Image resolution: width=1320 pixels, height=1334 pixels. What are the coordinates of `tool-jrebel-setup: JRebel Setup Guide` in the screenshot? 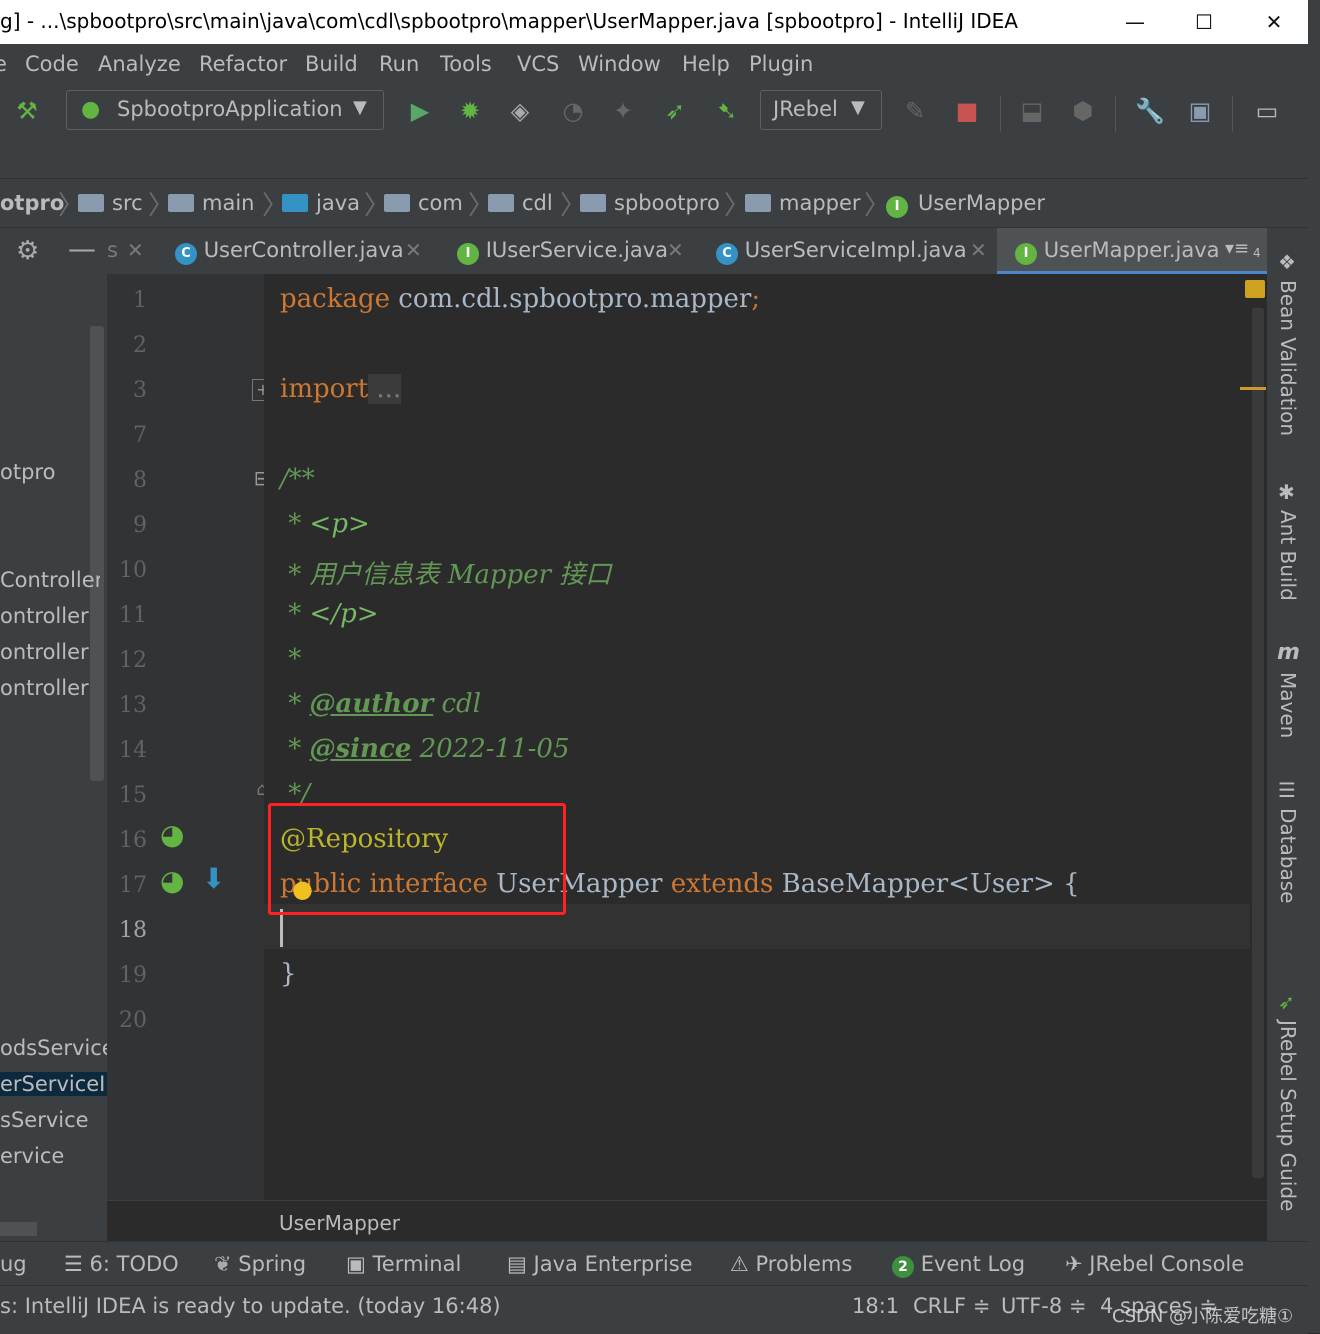 It's located at (1288, 1115).